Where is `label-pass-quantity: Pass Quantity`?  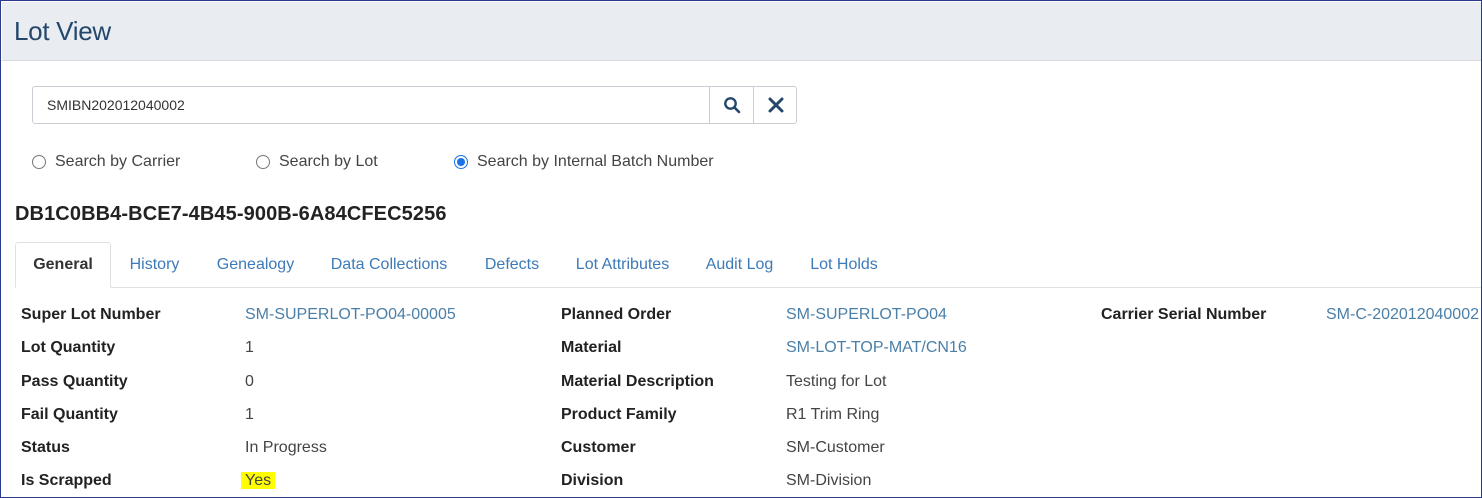
label-pass-quantity: Pass Quantity is located at coordinates (74, 381).